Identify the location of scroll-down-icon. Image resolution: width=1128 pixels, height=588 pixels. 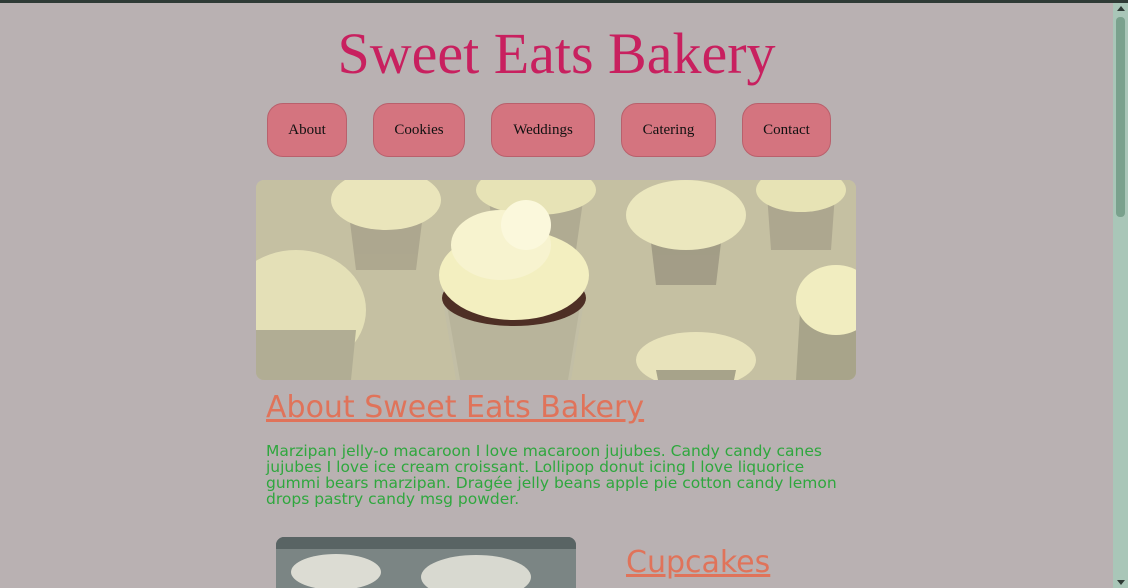
(1121, 582).